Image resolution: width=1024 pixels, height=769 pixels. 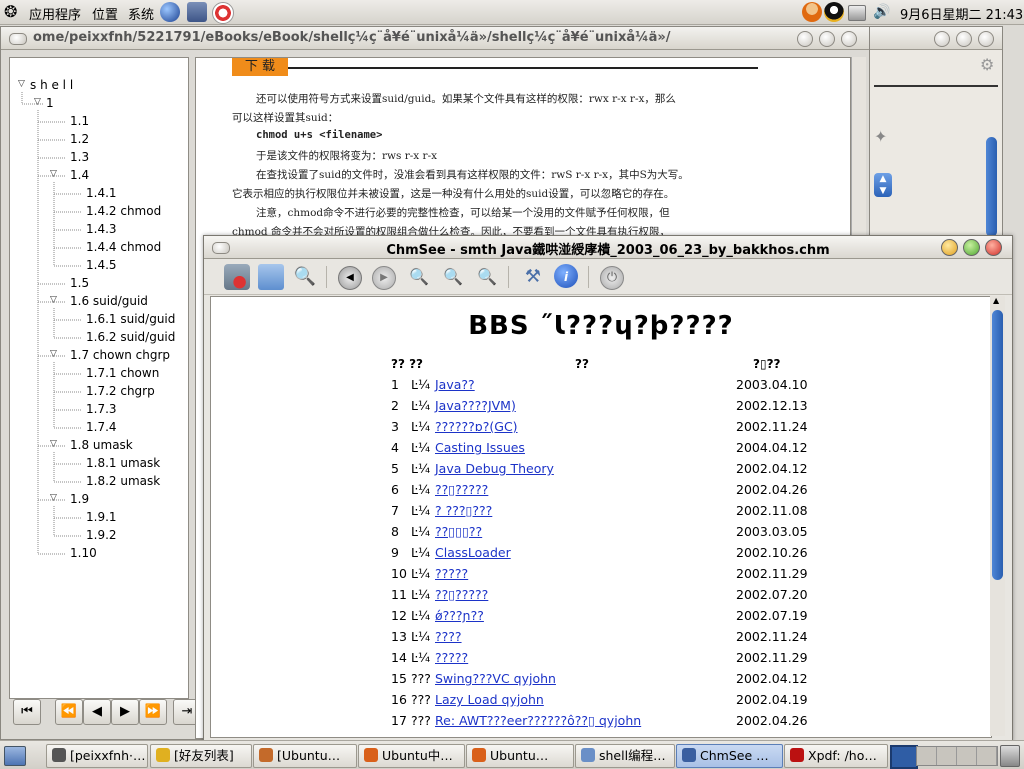 I want to click on preferences-icon: ⚒, so click(x=533, y=277).